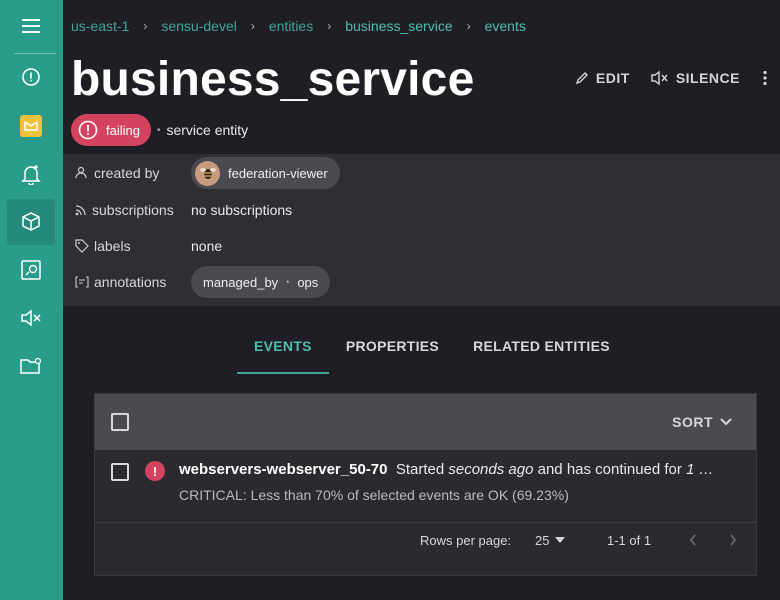 The width and height of the screenshot is (780, 600). Describe the element at coordinates (207, 130) in the screenshot. I see `entity-class: service entity` at that location.